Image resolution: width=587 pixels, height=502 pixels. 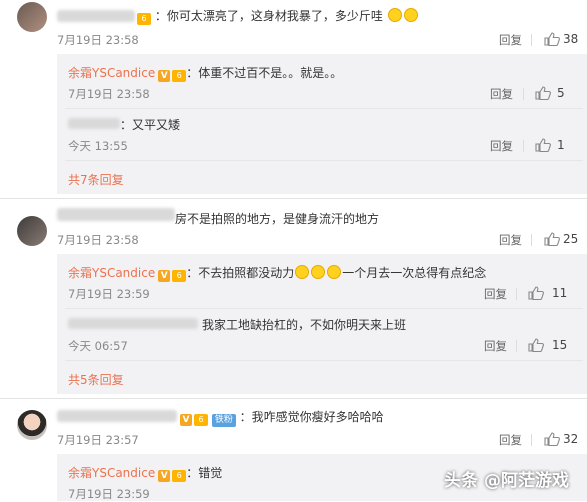 What do you see at coordinates (571, 39) in the screenshot?
I see `like-count: 38` at bounding box center [571, 39].